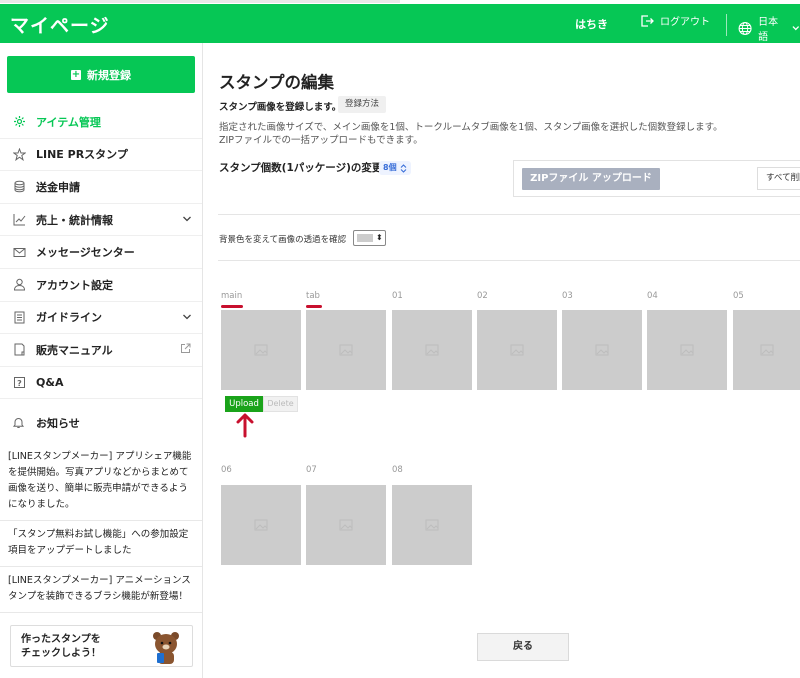 The height and width of the screenshot is (678, 800). I want to click on page-brand-title: マイページ, so click(60, 24).